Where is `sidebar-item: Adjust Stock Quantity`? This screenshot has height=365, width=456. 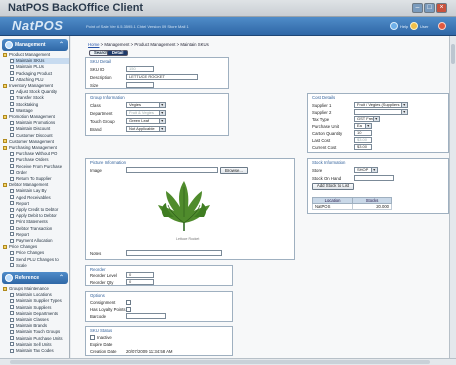 sidebar-item: Adjust Stock Quantity is located at coordinates (39, 92).